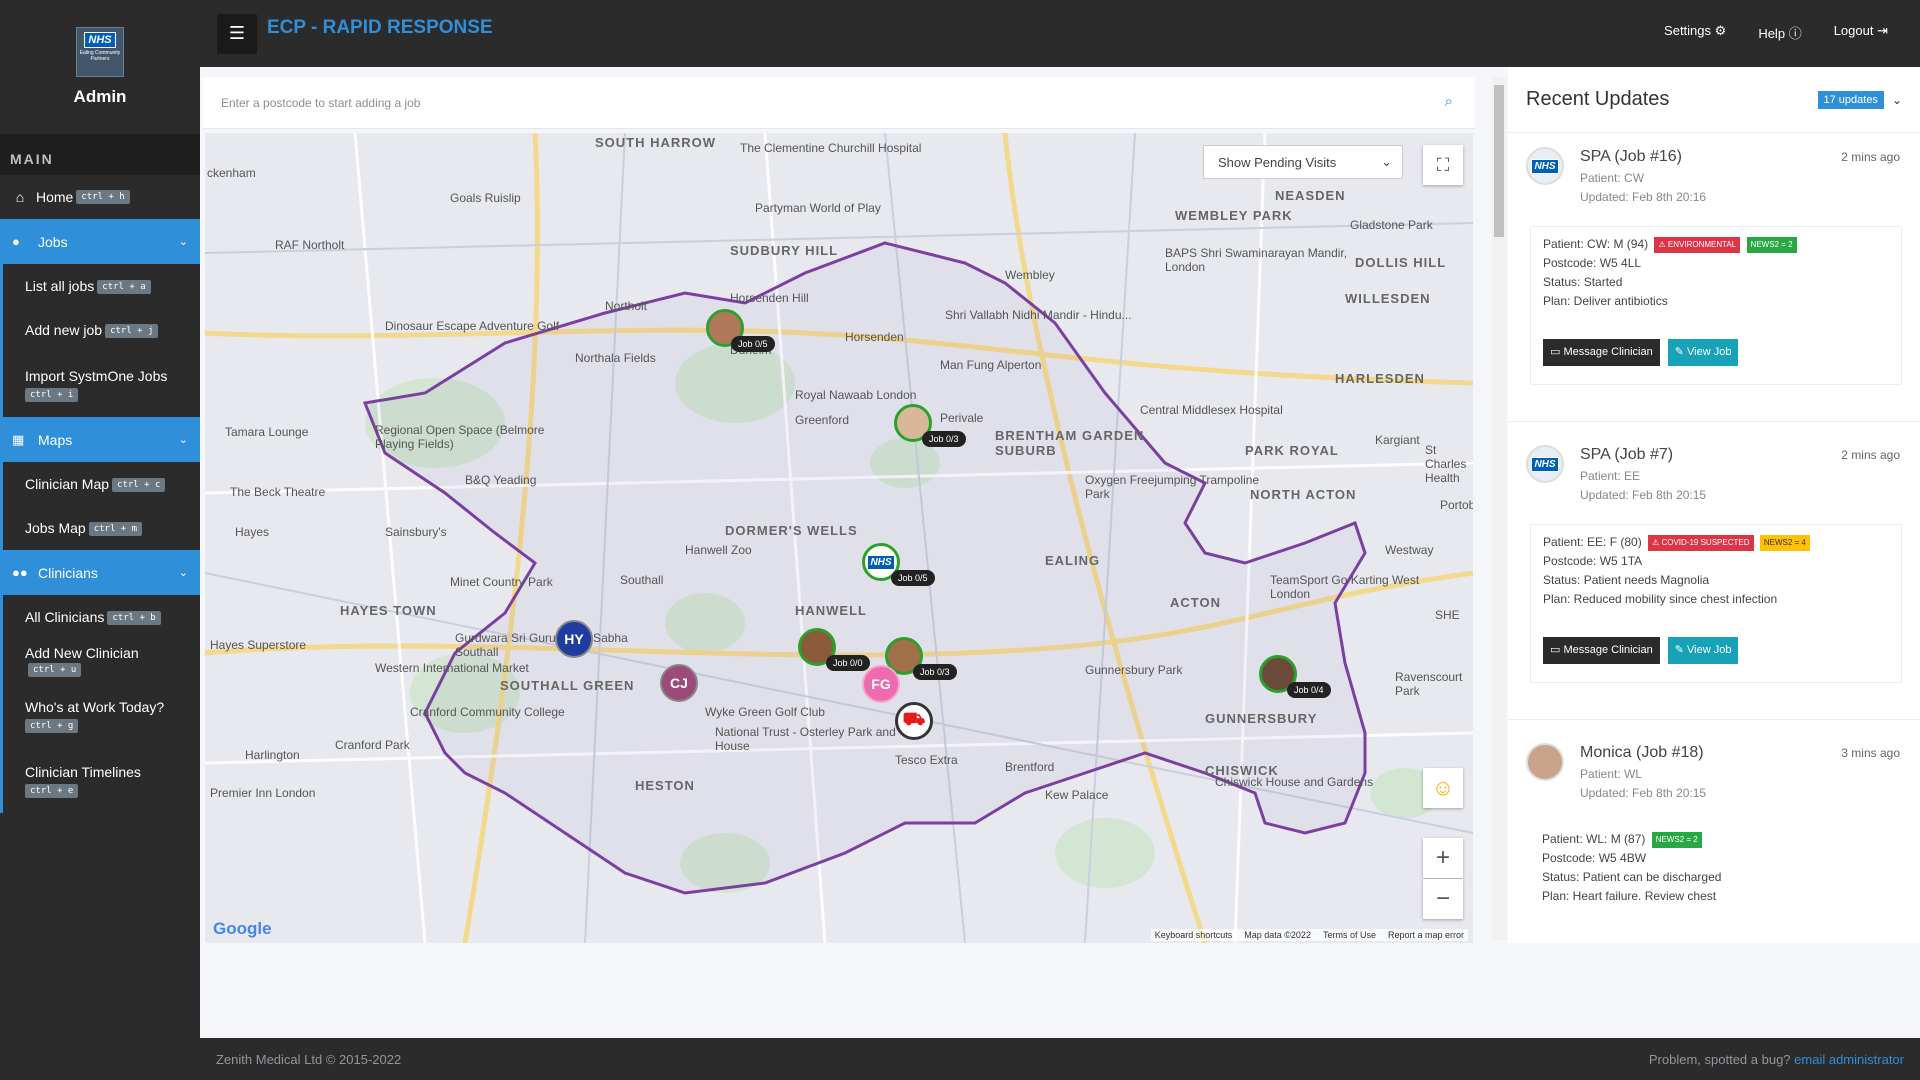  I want to click on top-nav: Settings ⚙ Help ⓘ Logout ⇥, so click(1792, 32).